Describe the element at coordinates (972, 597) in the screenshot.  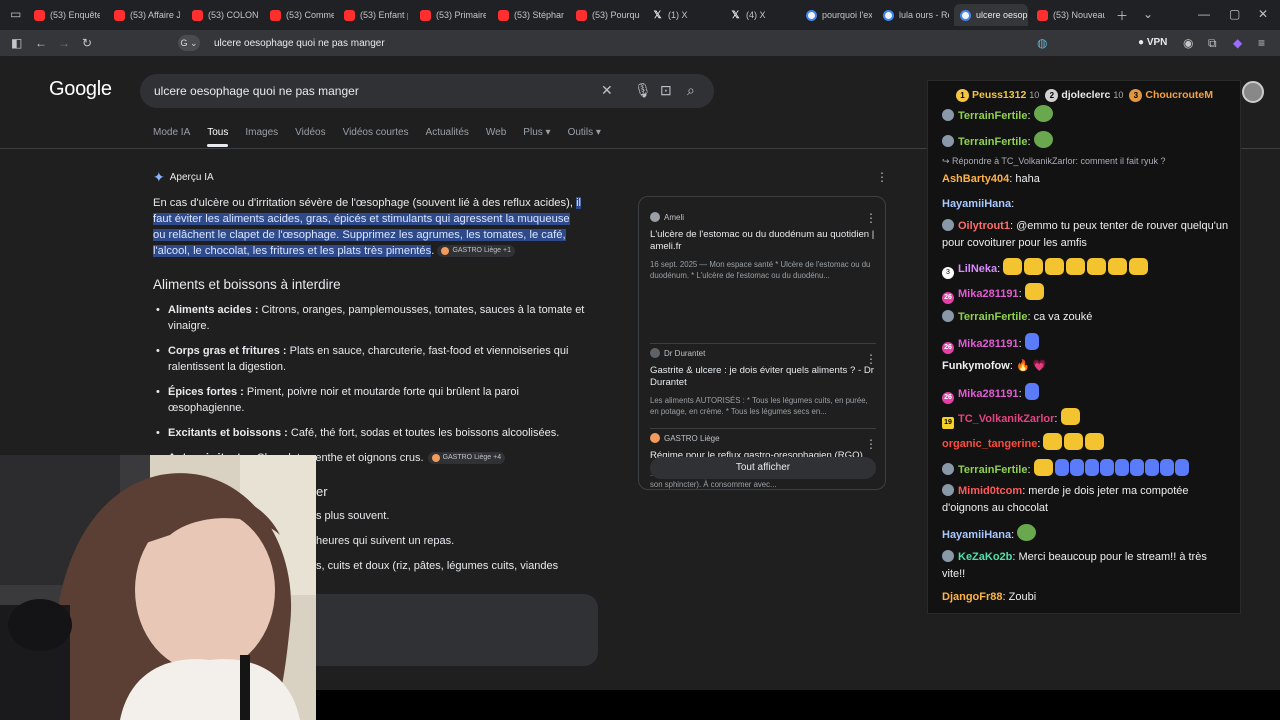
I see `chat-username: DjangoFr88` at that location.